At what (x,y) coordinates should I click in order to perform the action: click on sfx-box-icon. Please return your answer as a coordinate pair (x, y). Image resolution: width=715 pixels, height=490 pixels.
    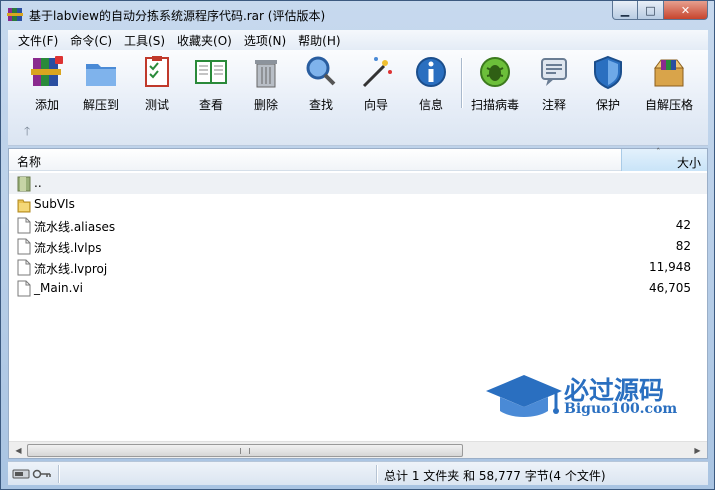
    Looking at the image, I should click on (669, 73).